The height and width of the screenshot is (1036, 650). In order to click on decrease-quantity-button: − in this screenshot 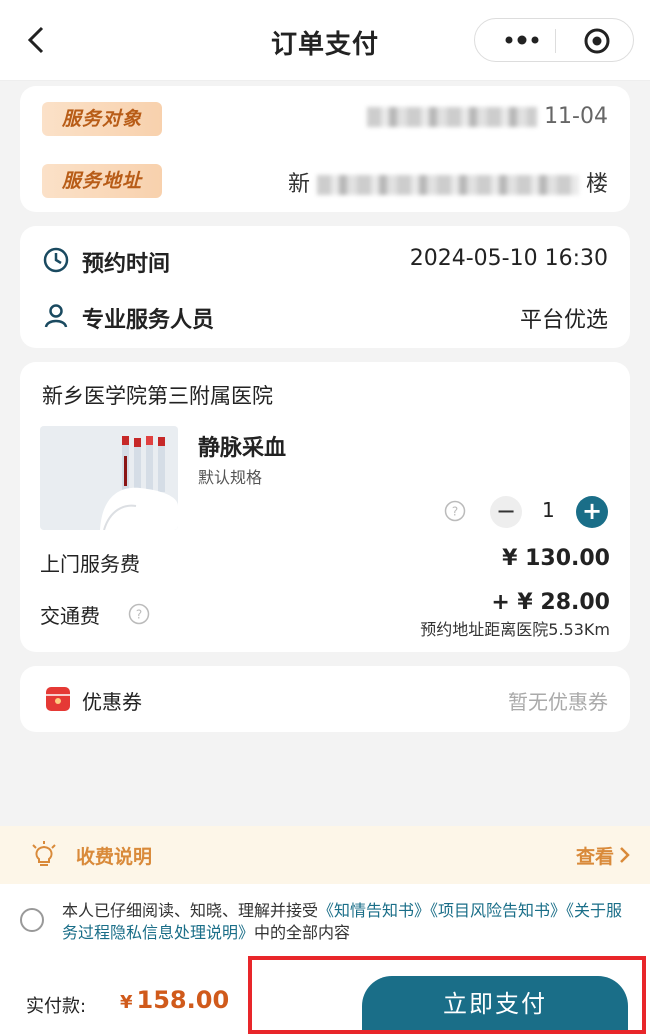, I will do `click(506, 512)`.